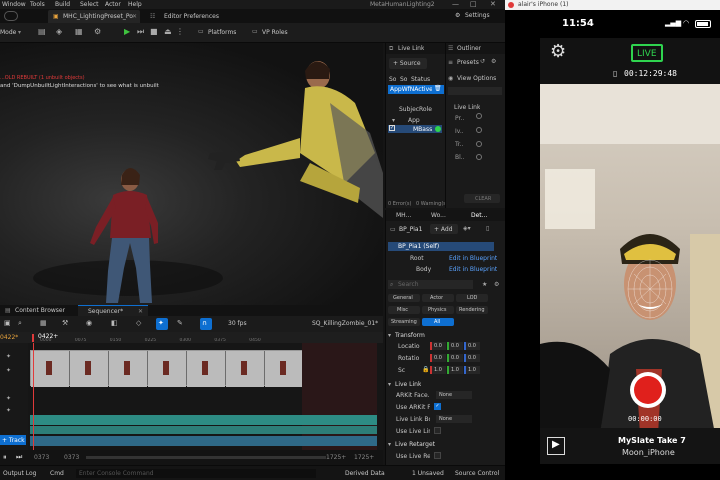 The width and height of the screenshot is (720, 480). What do you see at coordinates (430, 284) in the screenshot?
I see `details-search-input: ⌕ Search` at bounding box center [430, 284].